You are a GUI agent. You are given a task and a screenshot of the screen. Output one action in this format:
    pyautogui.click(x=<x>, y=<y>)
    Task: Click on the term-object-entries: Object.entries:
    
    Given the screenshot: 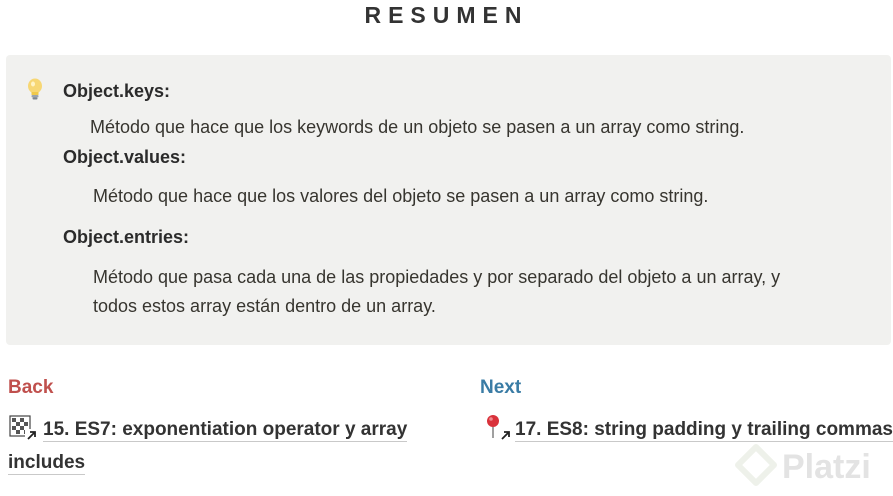 What is the action you would take?
    pyautogui.click(x=126, y=237)
    